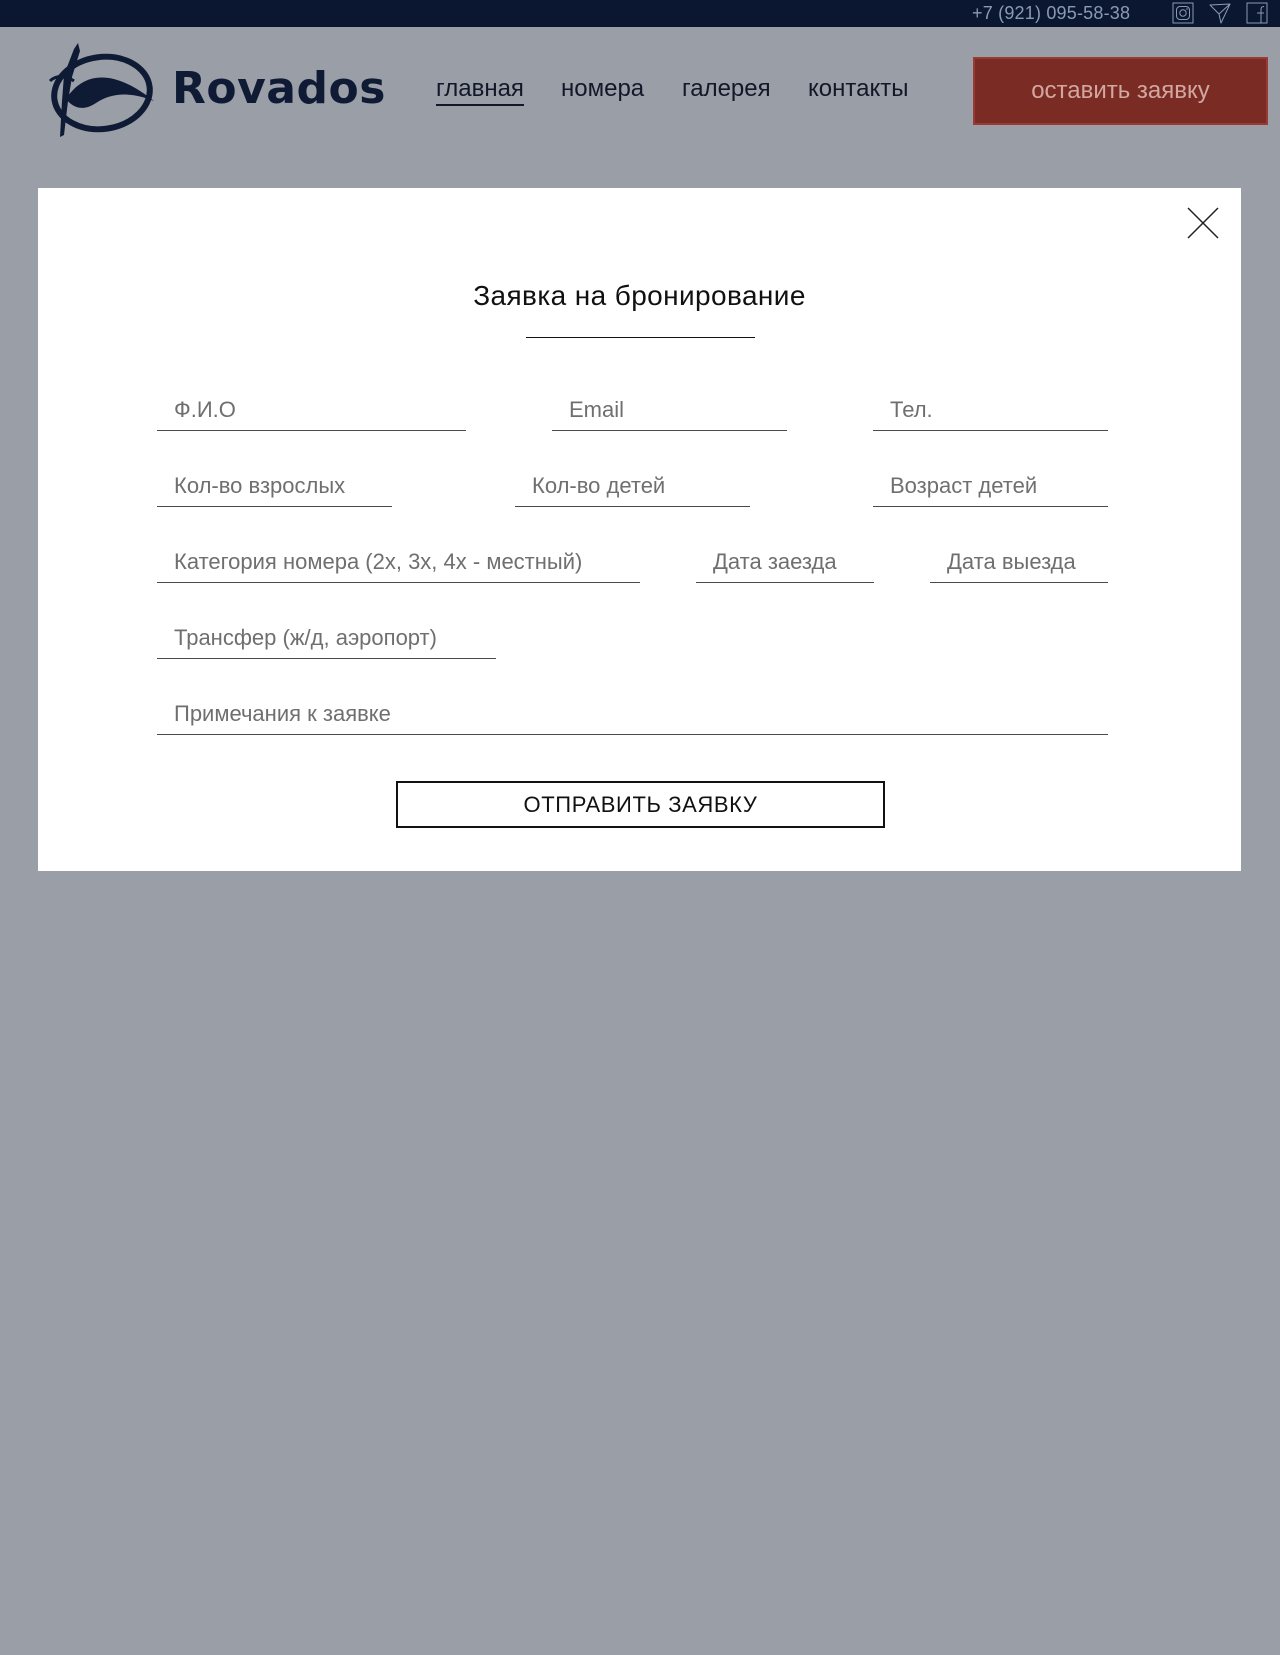 The height and width of the screenshot is (1655, 1280). I want to click on name-input, so click(311, 409).